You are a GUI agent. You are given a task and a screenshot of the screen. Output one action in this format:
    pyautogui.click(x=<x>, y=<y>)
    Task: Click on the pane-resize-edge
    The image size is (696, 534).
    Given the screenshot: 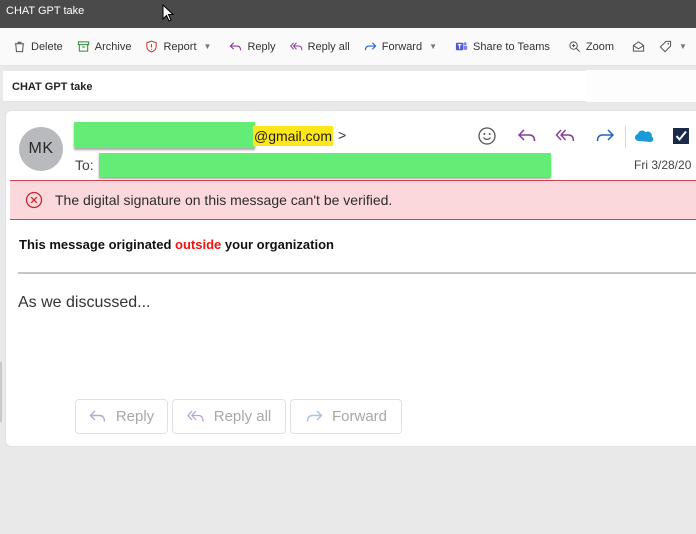 What is the action you would take?
    pyautogui.click(x=1, y=392)
    